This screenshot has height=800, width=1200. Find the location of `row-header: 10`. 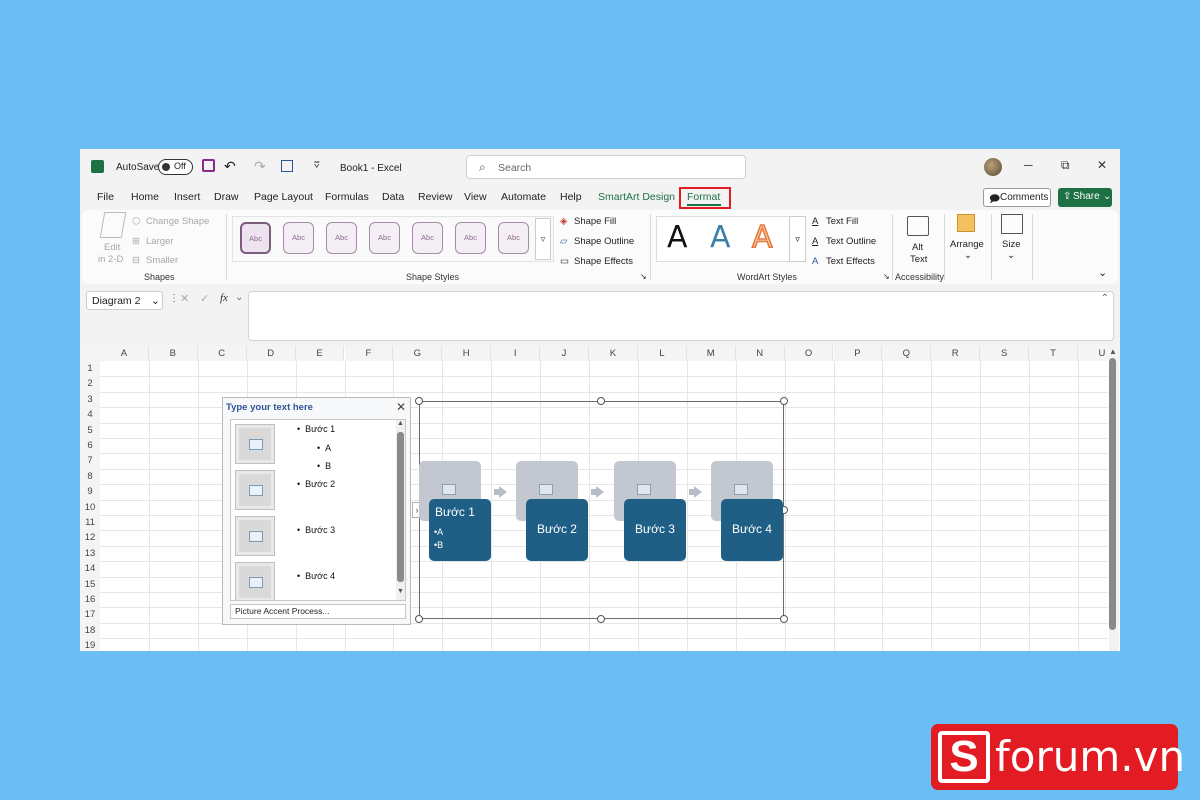

row-header: 10 is located at coordinates (90, 507).